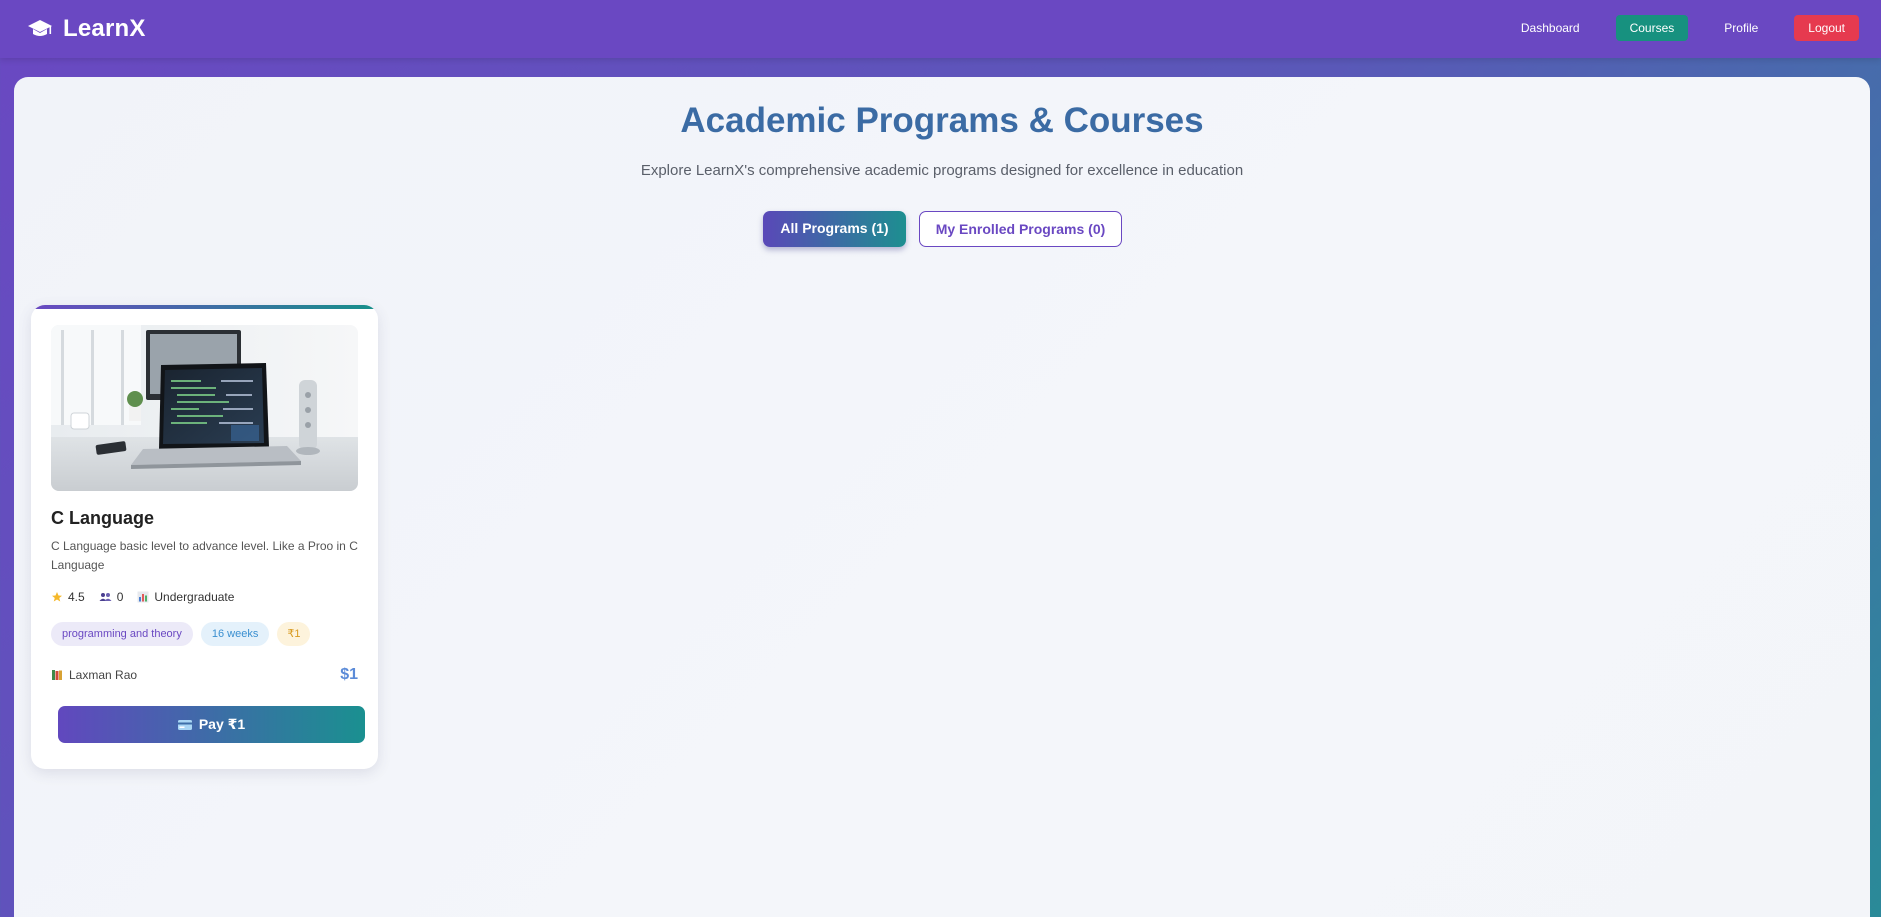  I want to click on course-title: C Language, so click(103, 518).